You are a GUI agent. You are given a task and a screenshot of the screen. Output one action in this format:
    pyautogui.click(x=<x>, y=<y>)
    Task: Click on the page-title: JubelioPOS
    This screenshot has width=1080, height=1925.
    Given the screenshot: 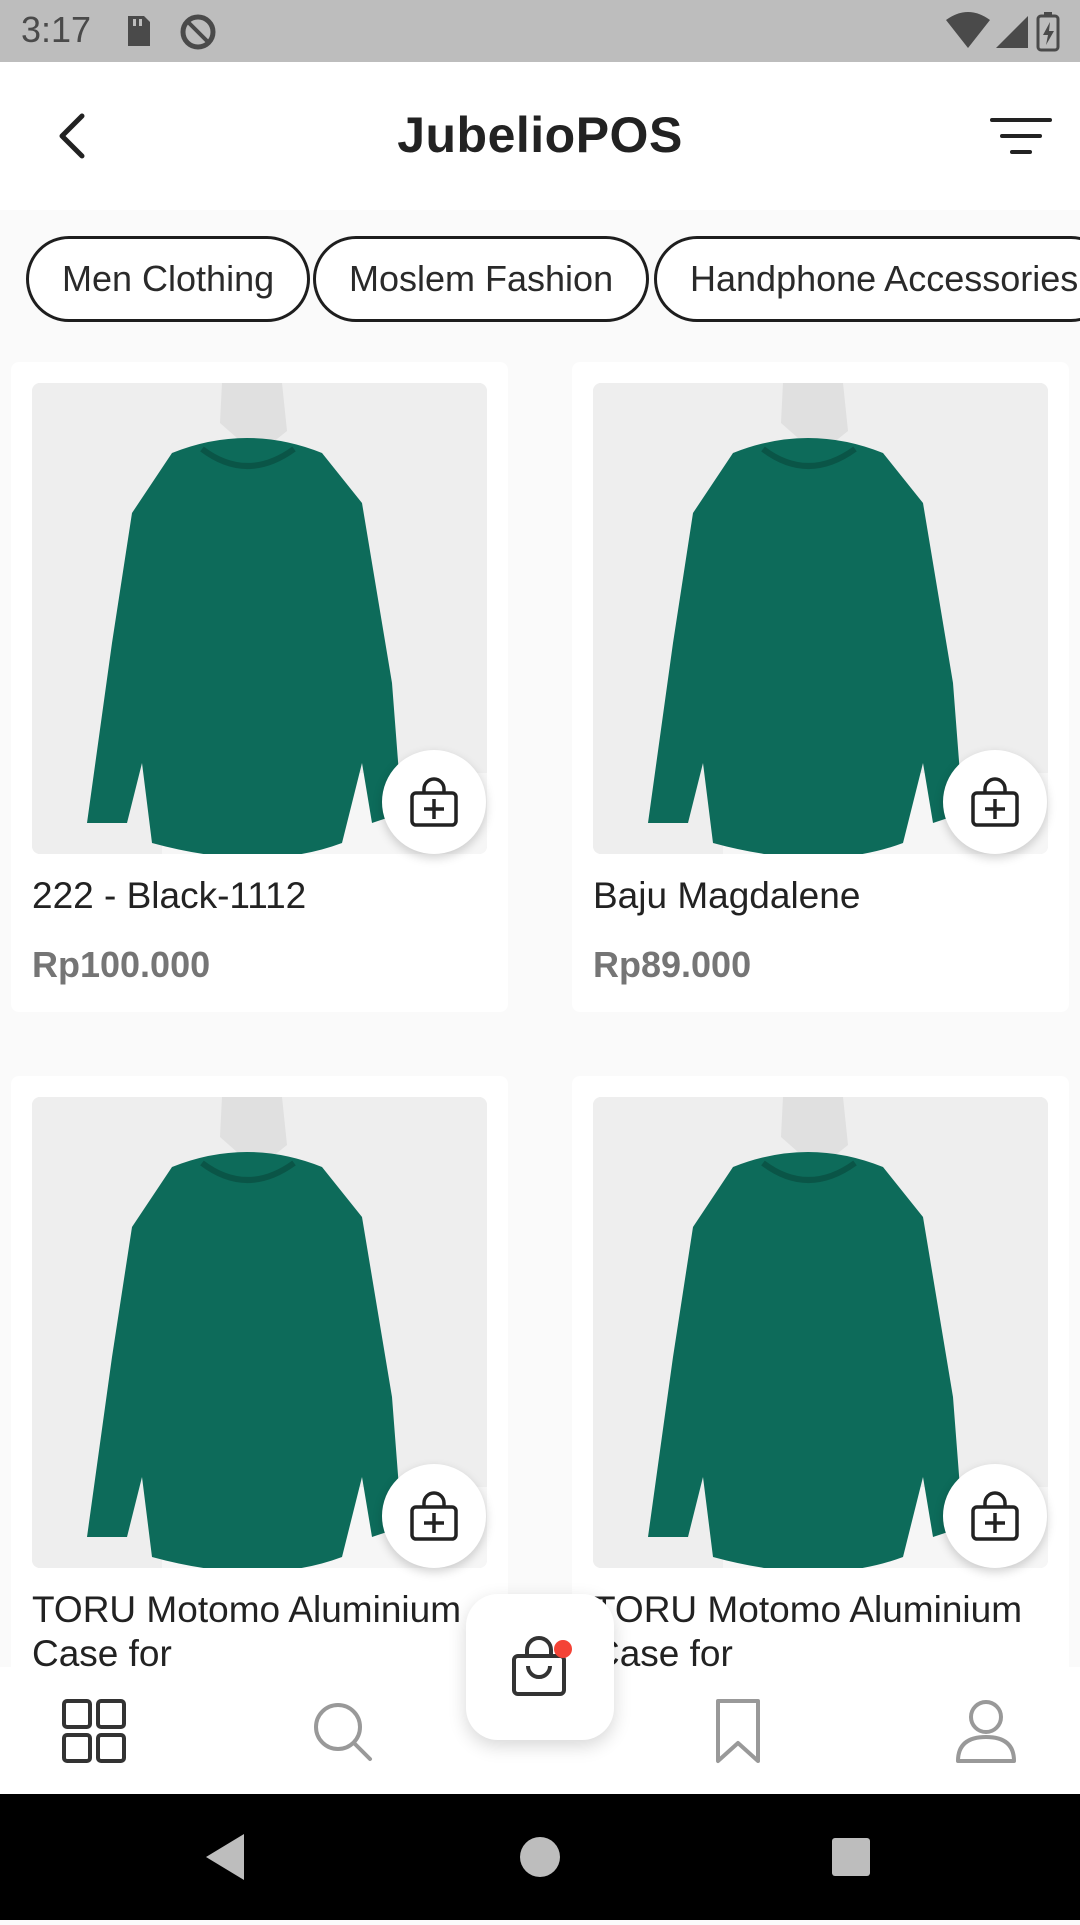 What is the action you would take?
    pyautogui.click(x=540, y=135)
    